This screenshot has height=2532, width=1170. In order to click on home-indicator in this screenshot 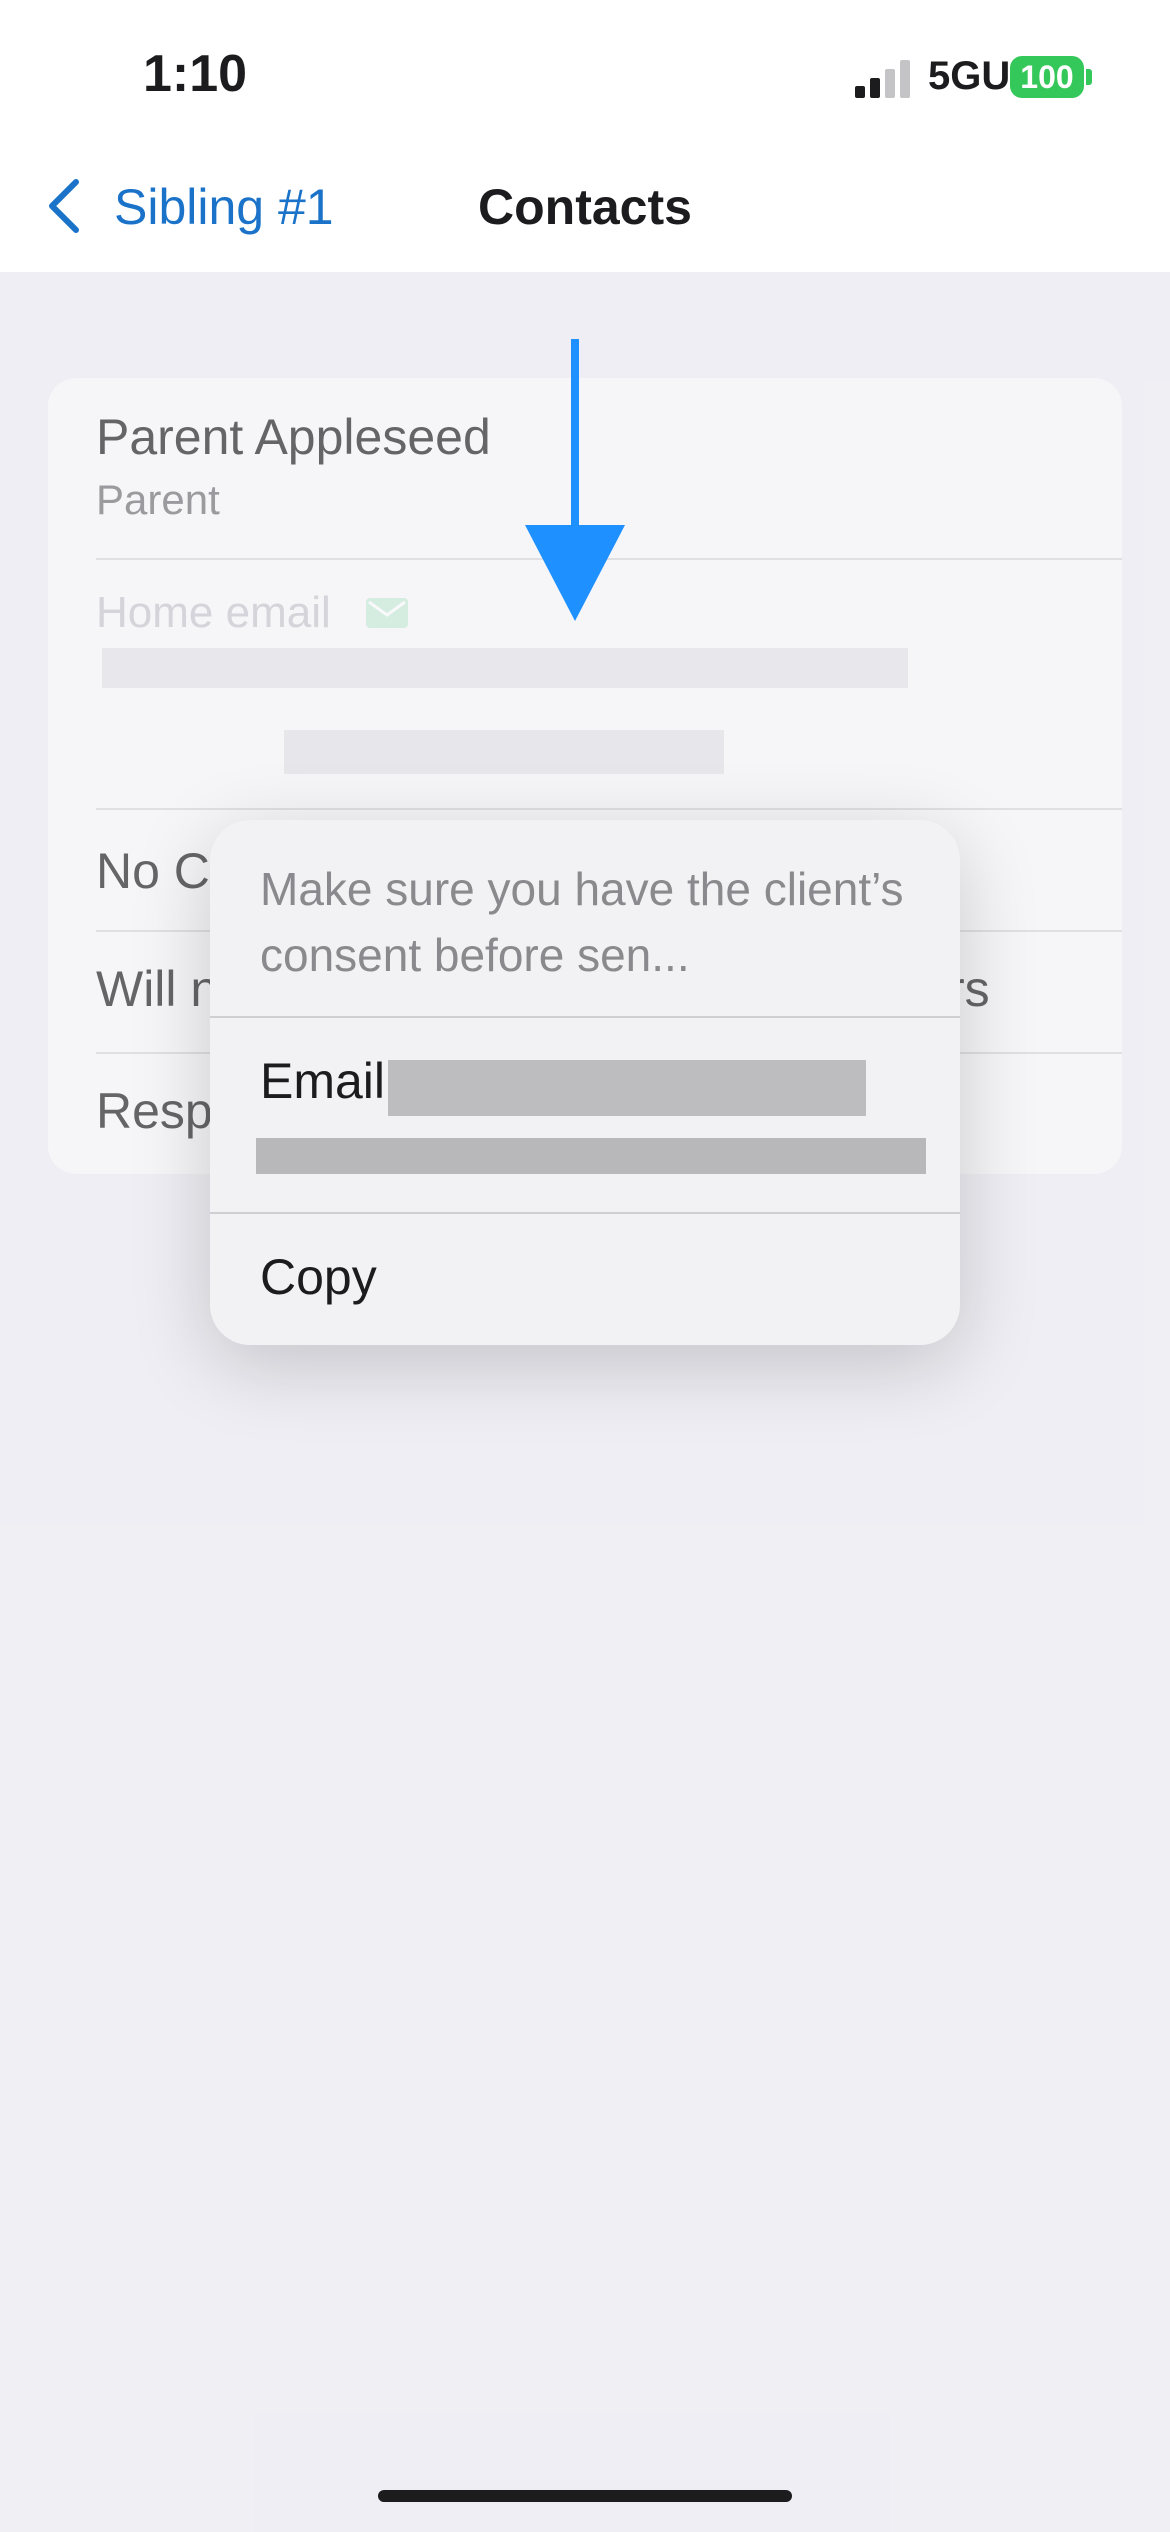, I will do `click(585, 2496)`.